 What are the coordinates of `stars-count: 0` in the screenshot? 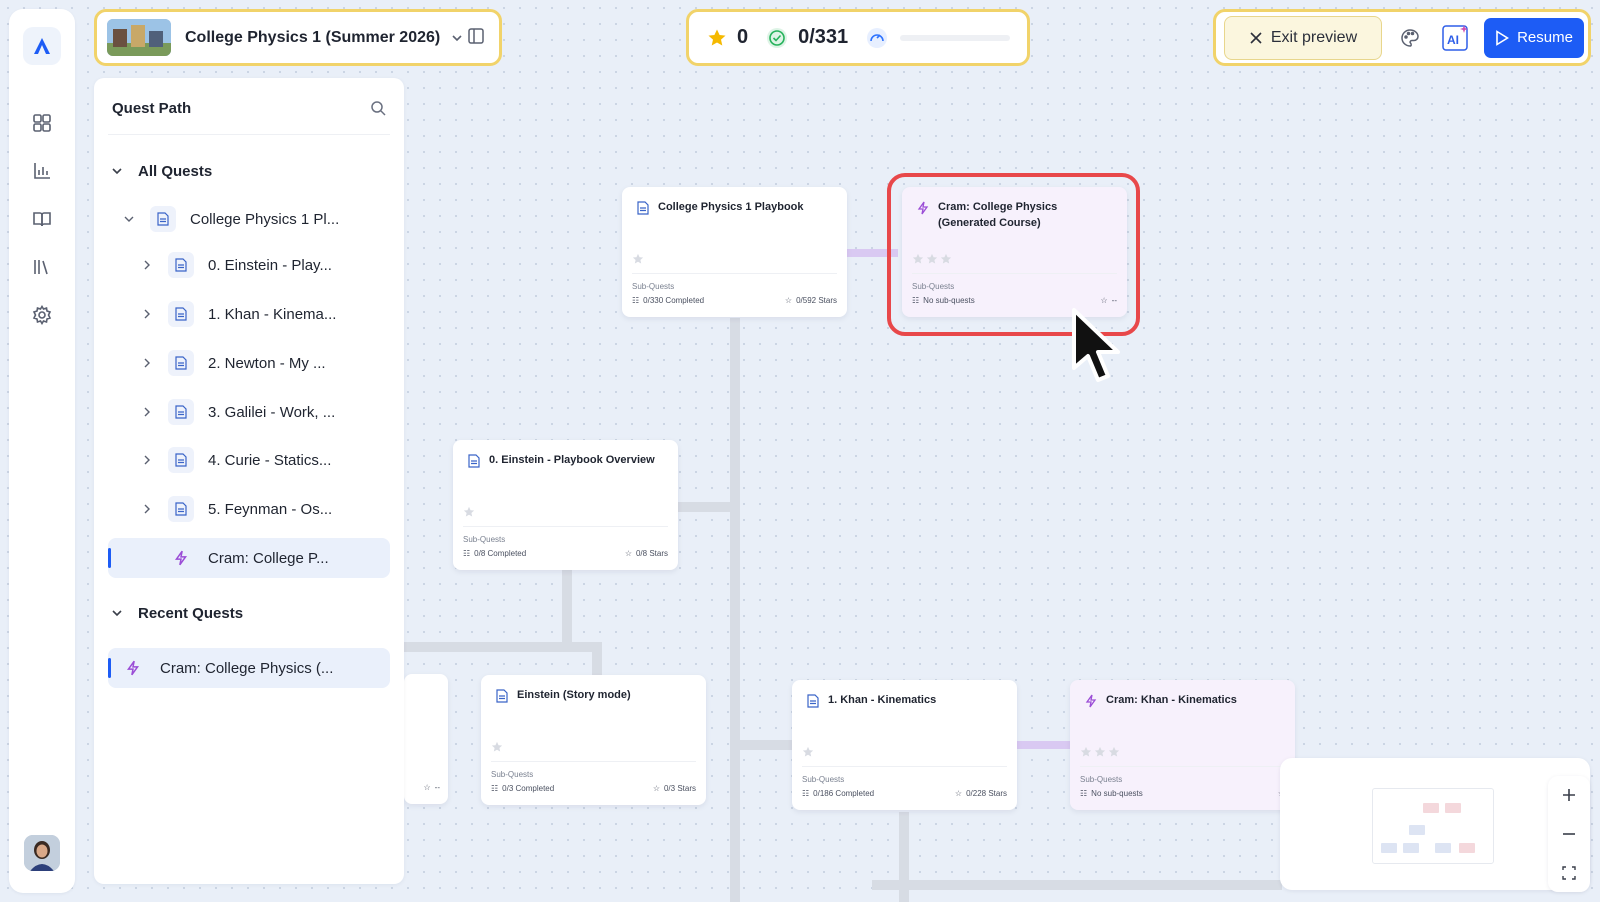 It's located at (743, 37).